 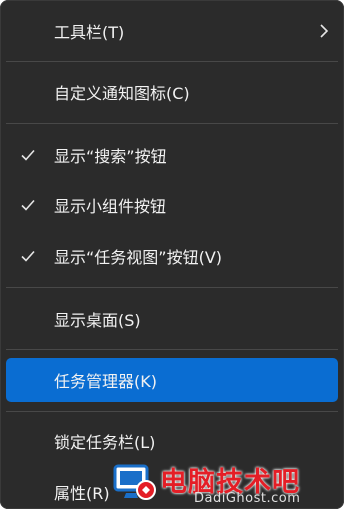 What do you see at coordinates (97, 320) in the screenshot?
I see `menu-item-label: 显示桌面(S)` at bounding box center [97, 320].